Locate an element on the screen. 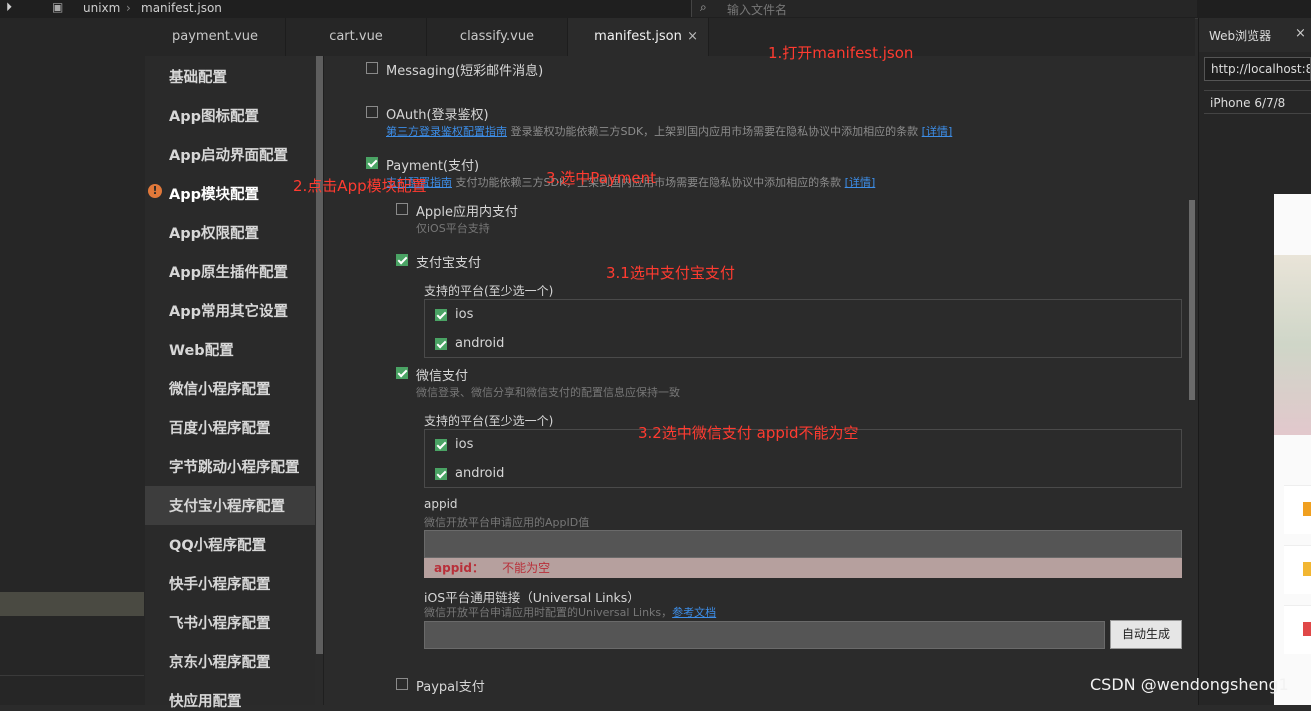 This screenshot has width=1311, height=711. close-browser-icon: × is located at coordinates (1300, 33).